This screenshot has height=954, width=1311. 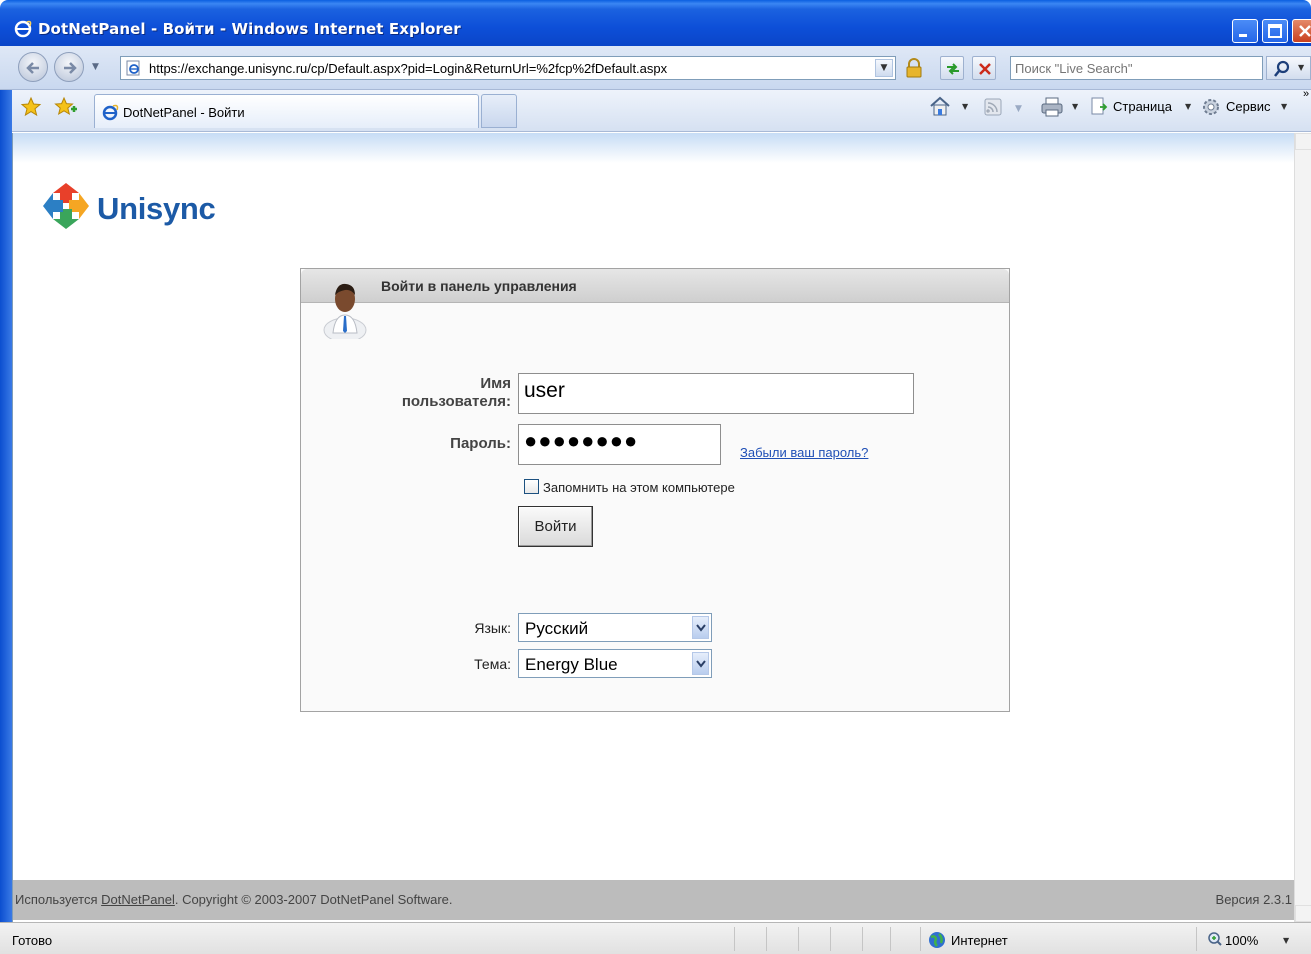 I want to click on favorites-star-icon, so click(x=31, y=107).